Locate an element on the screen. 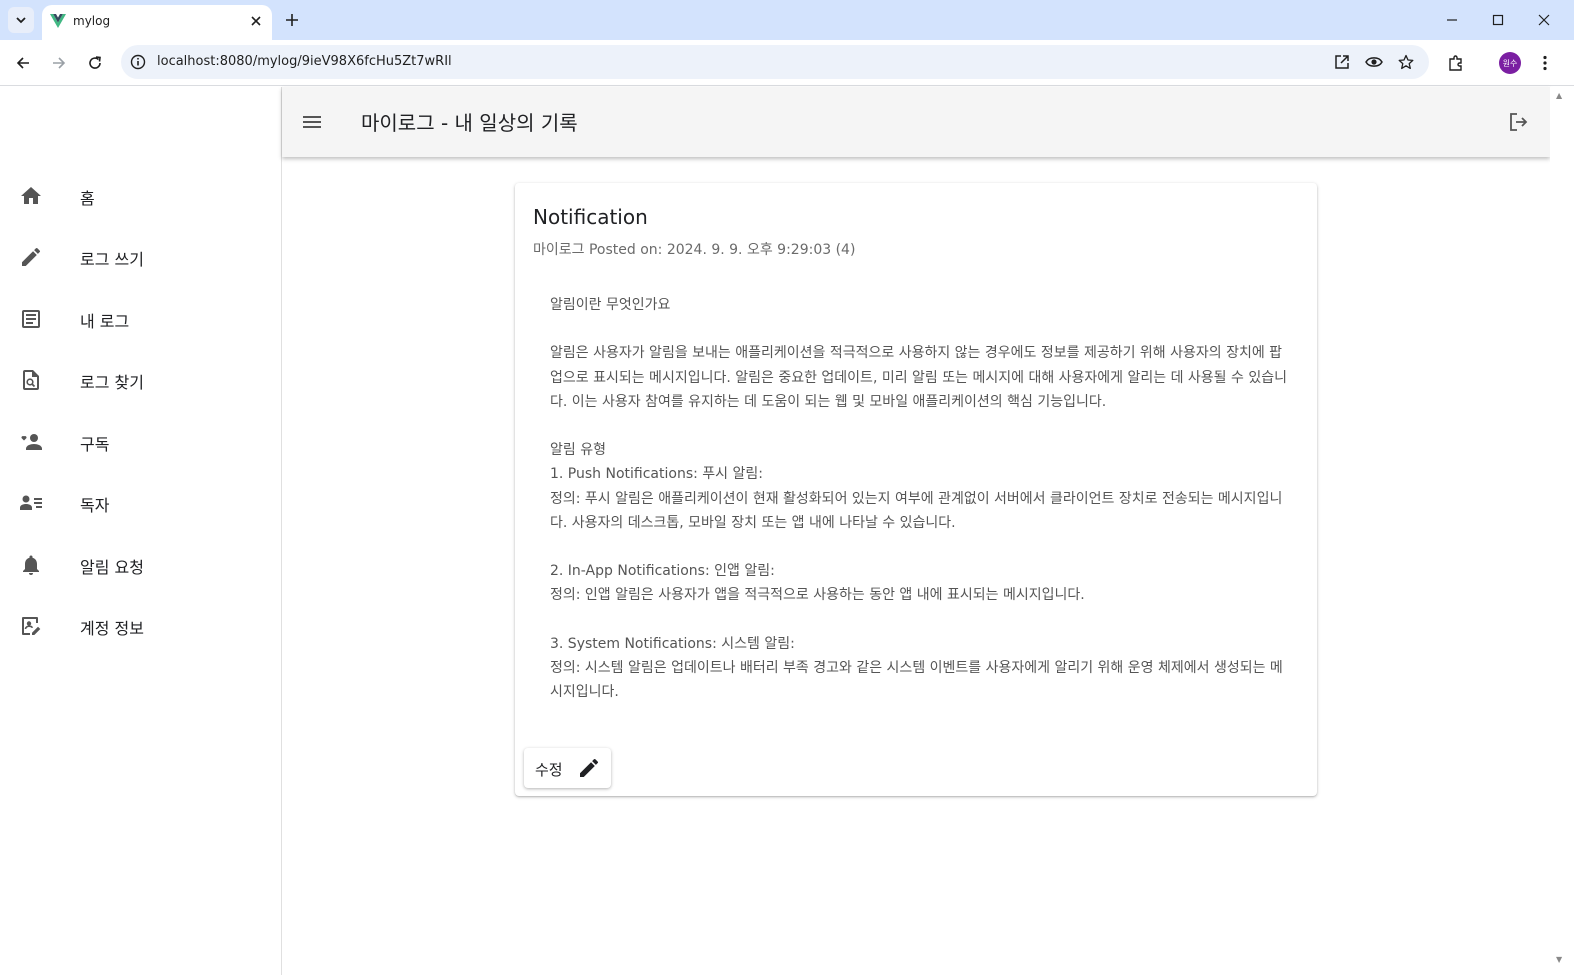  sidebar-item-notification-requests: 알림 요청 is located at coordinates (140, 565).